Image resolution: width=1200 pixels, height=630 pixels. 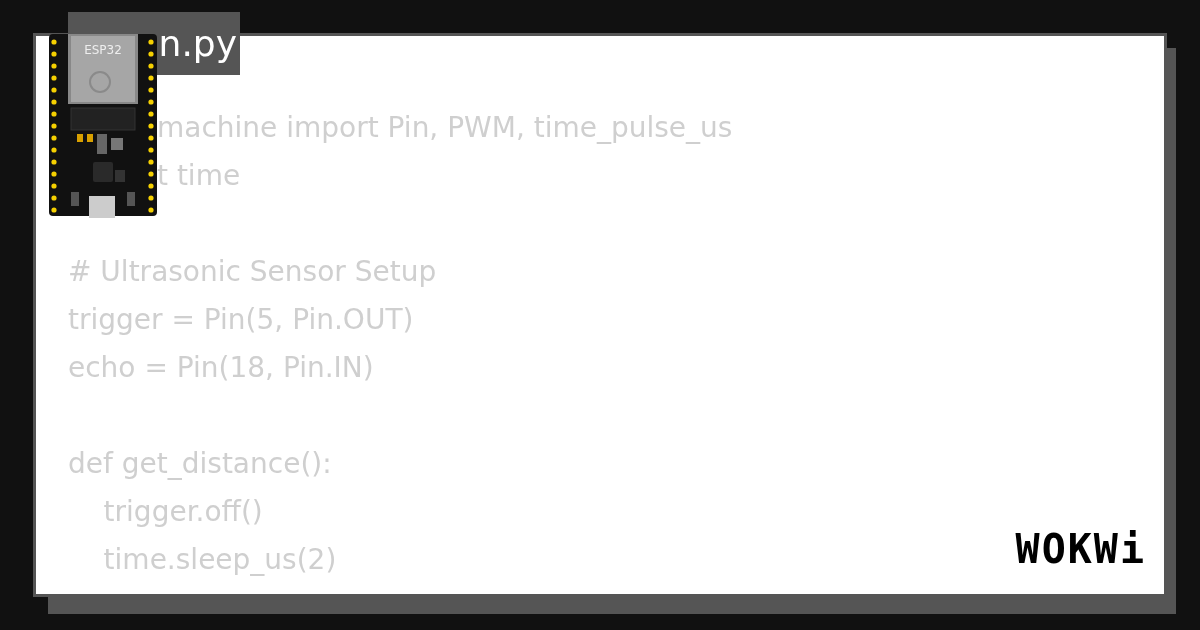 I want to click on logo: WOKWi, so click(x=1080, y=549).